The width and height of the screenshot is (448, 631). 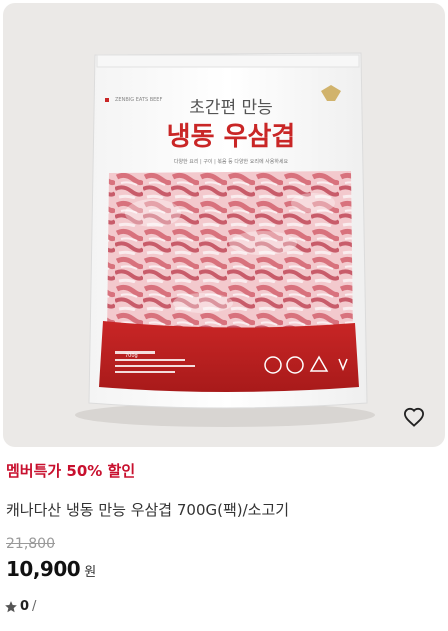 I want to click on rating-count: 0, so click(x=25, y=606).